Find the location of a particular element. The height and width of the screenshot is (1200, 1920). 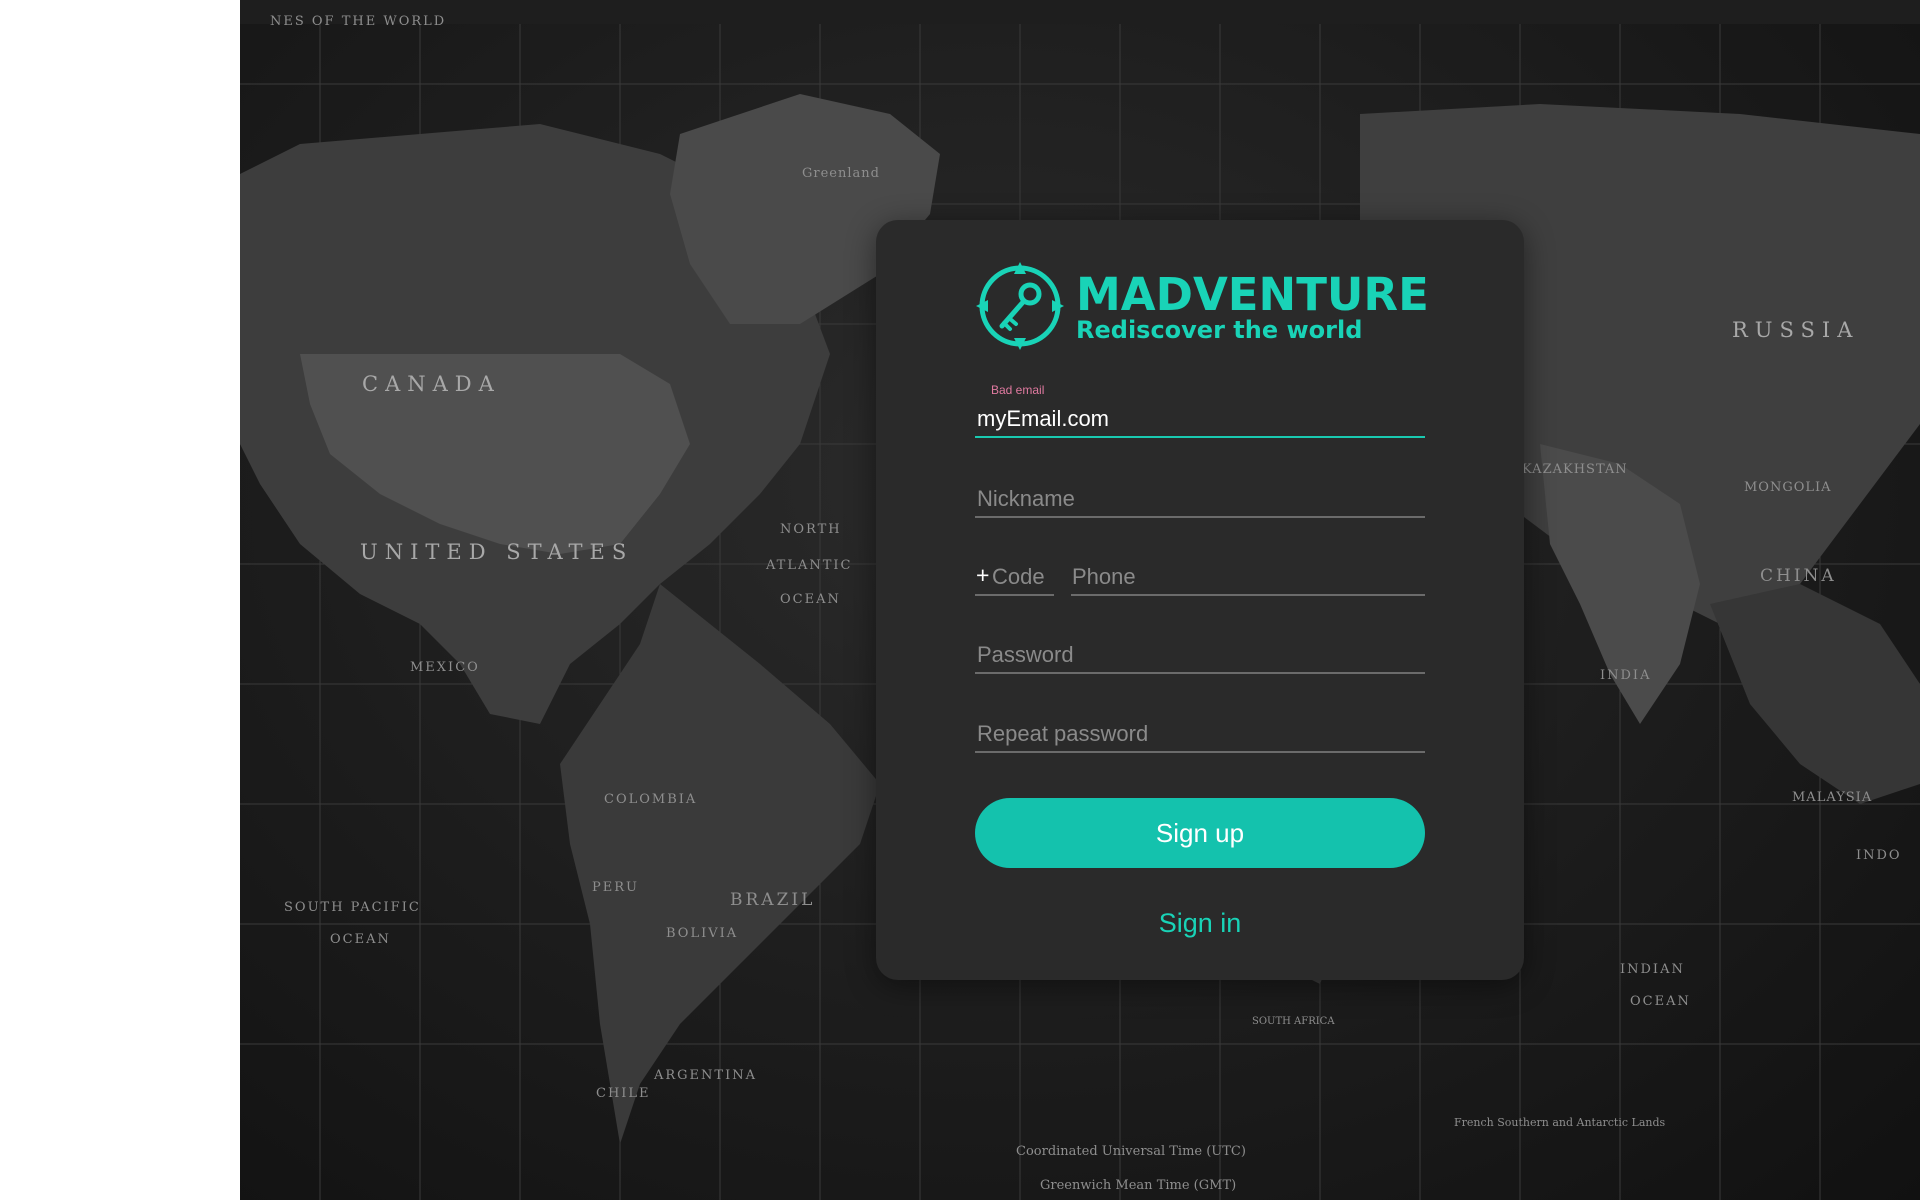

phone-code-field: + is located at coordinates (1014, 576).